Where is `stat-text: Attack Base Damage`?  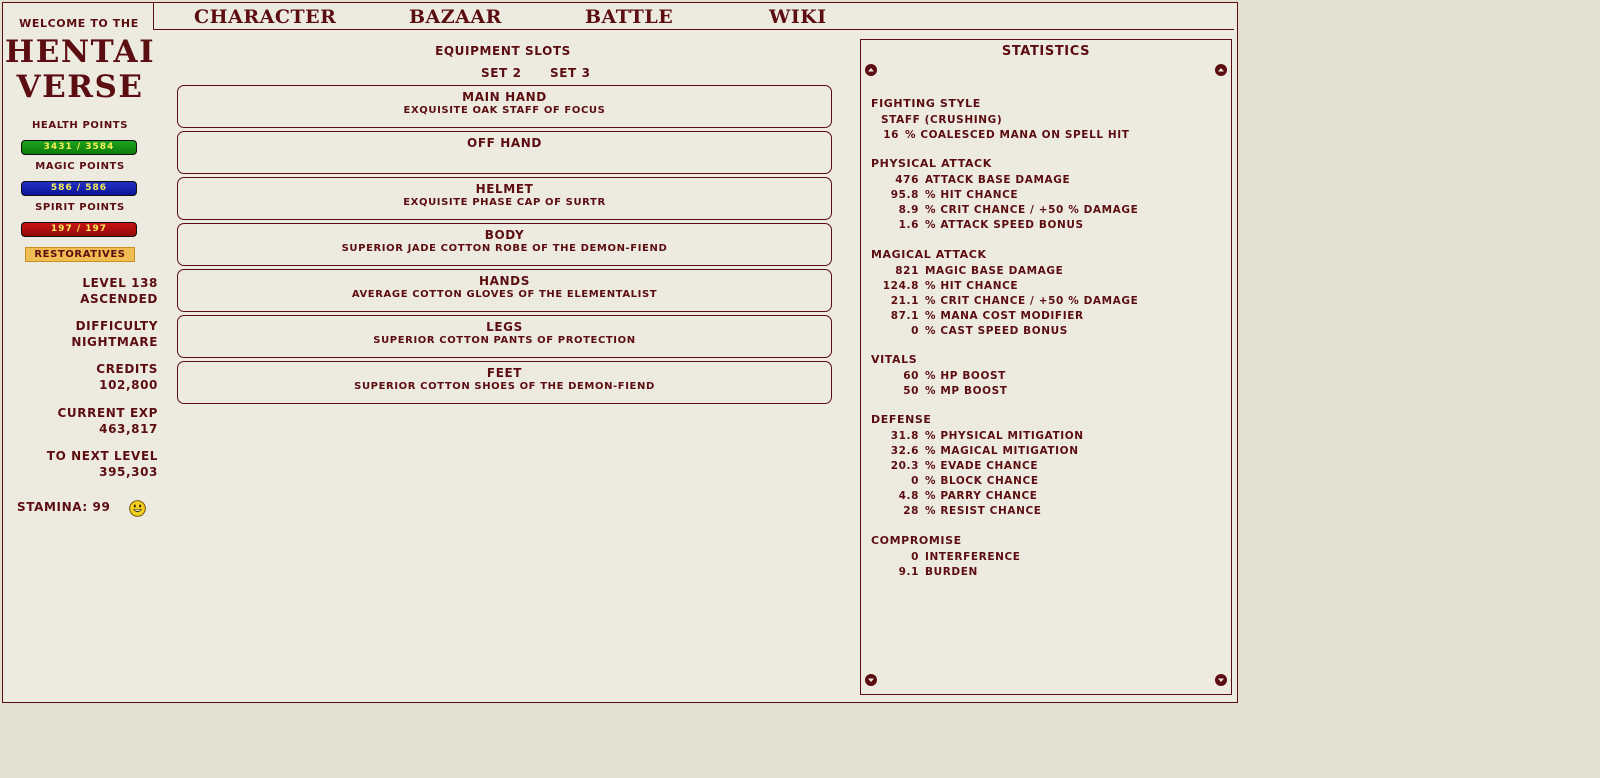 stat-text: Attack Base Damage is located at coordinates (998, 180).